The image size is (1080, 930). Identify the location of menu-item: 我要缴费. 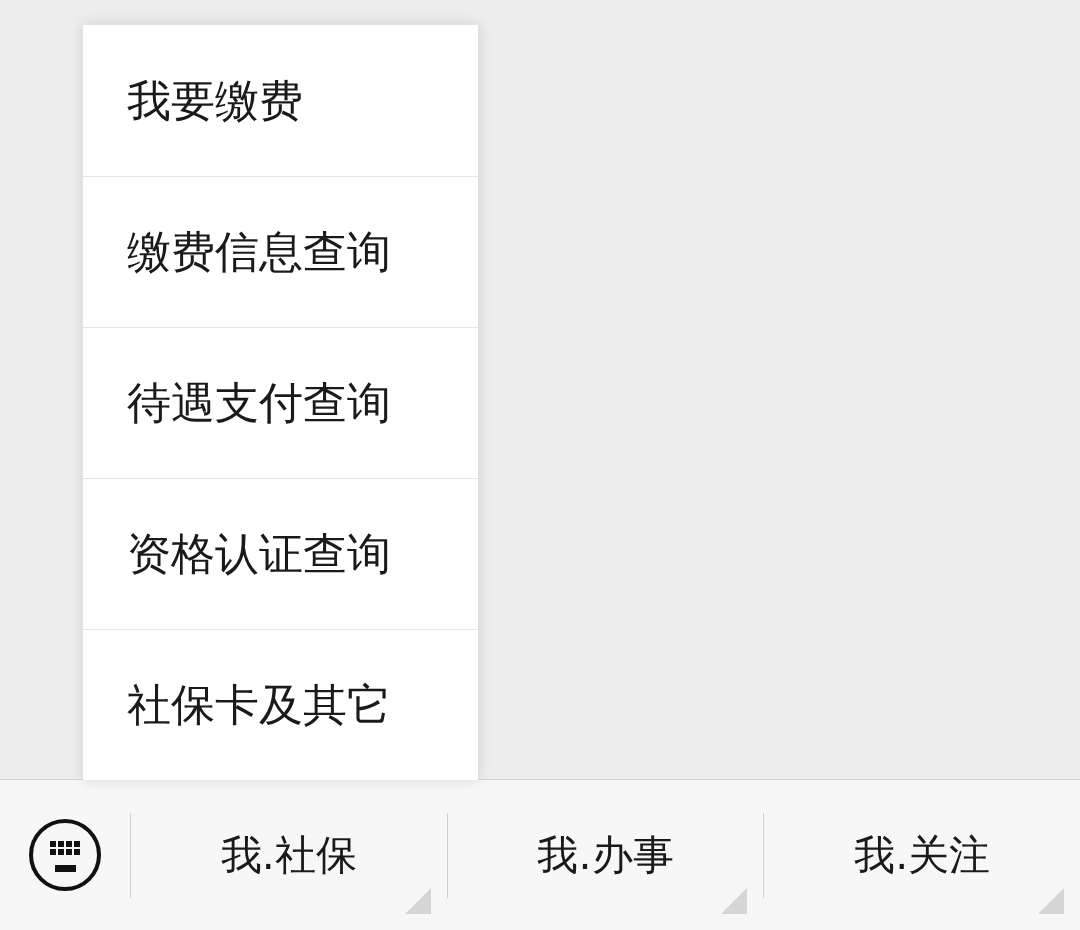
(280, 100).